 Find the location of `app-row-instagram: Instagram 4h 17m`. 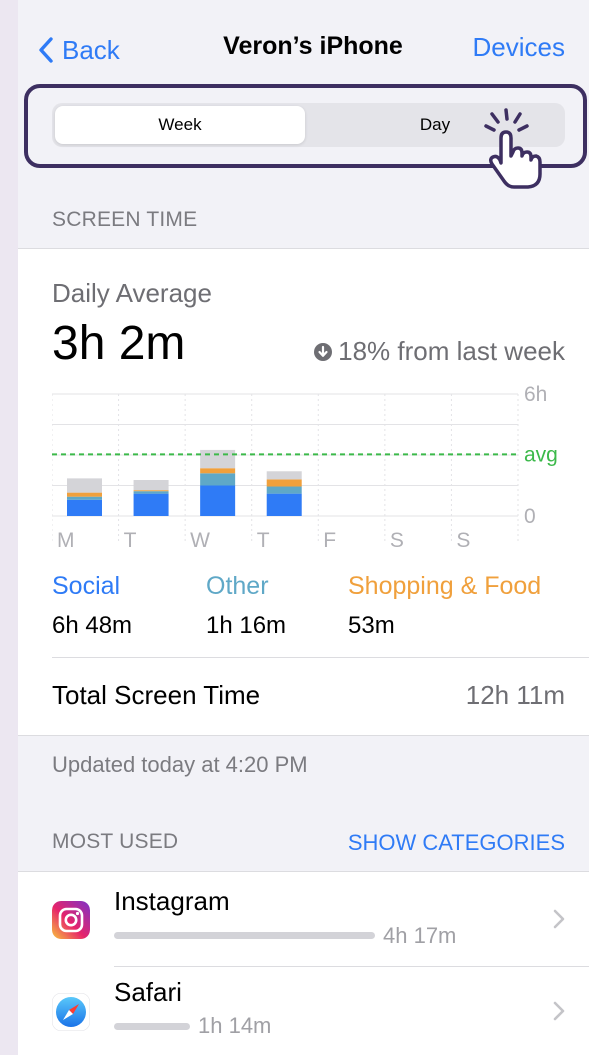

app-row-instagram: Instagram 4h 17m is located at coordinates (303, 919).